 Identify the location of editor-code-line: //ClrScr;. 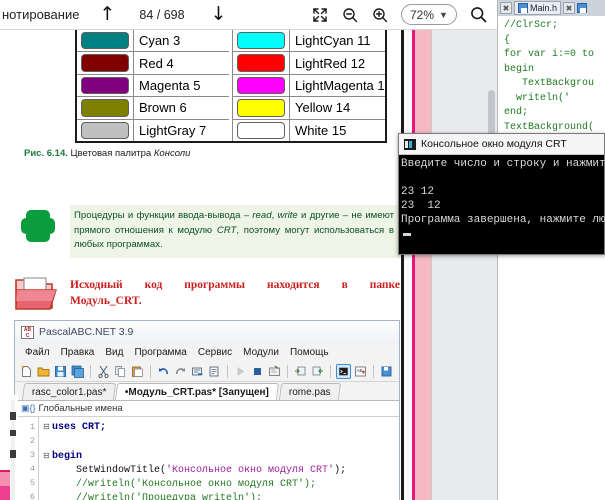
(531, 25).